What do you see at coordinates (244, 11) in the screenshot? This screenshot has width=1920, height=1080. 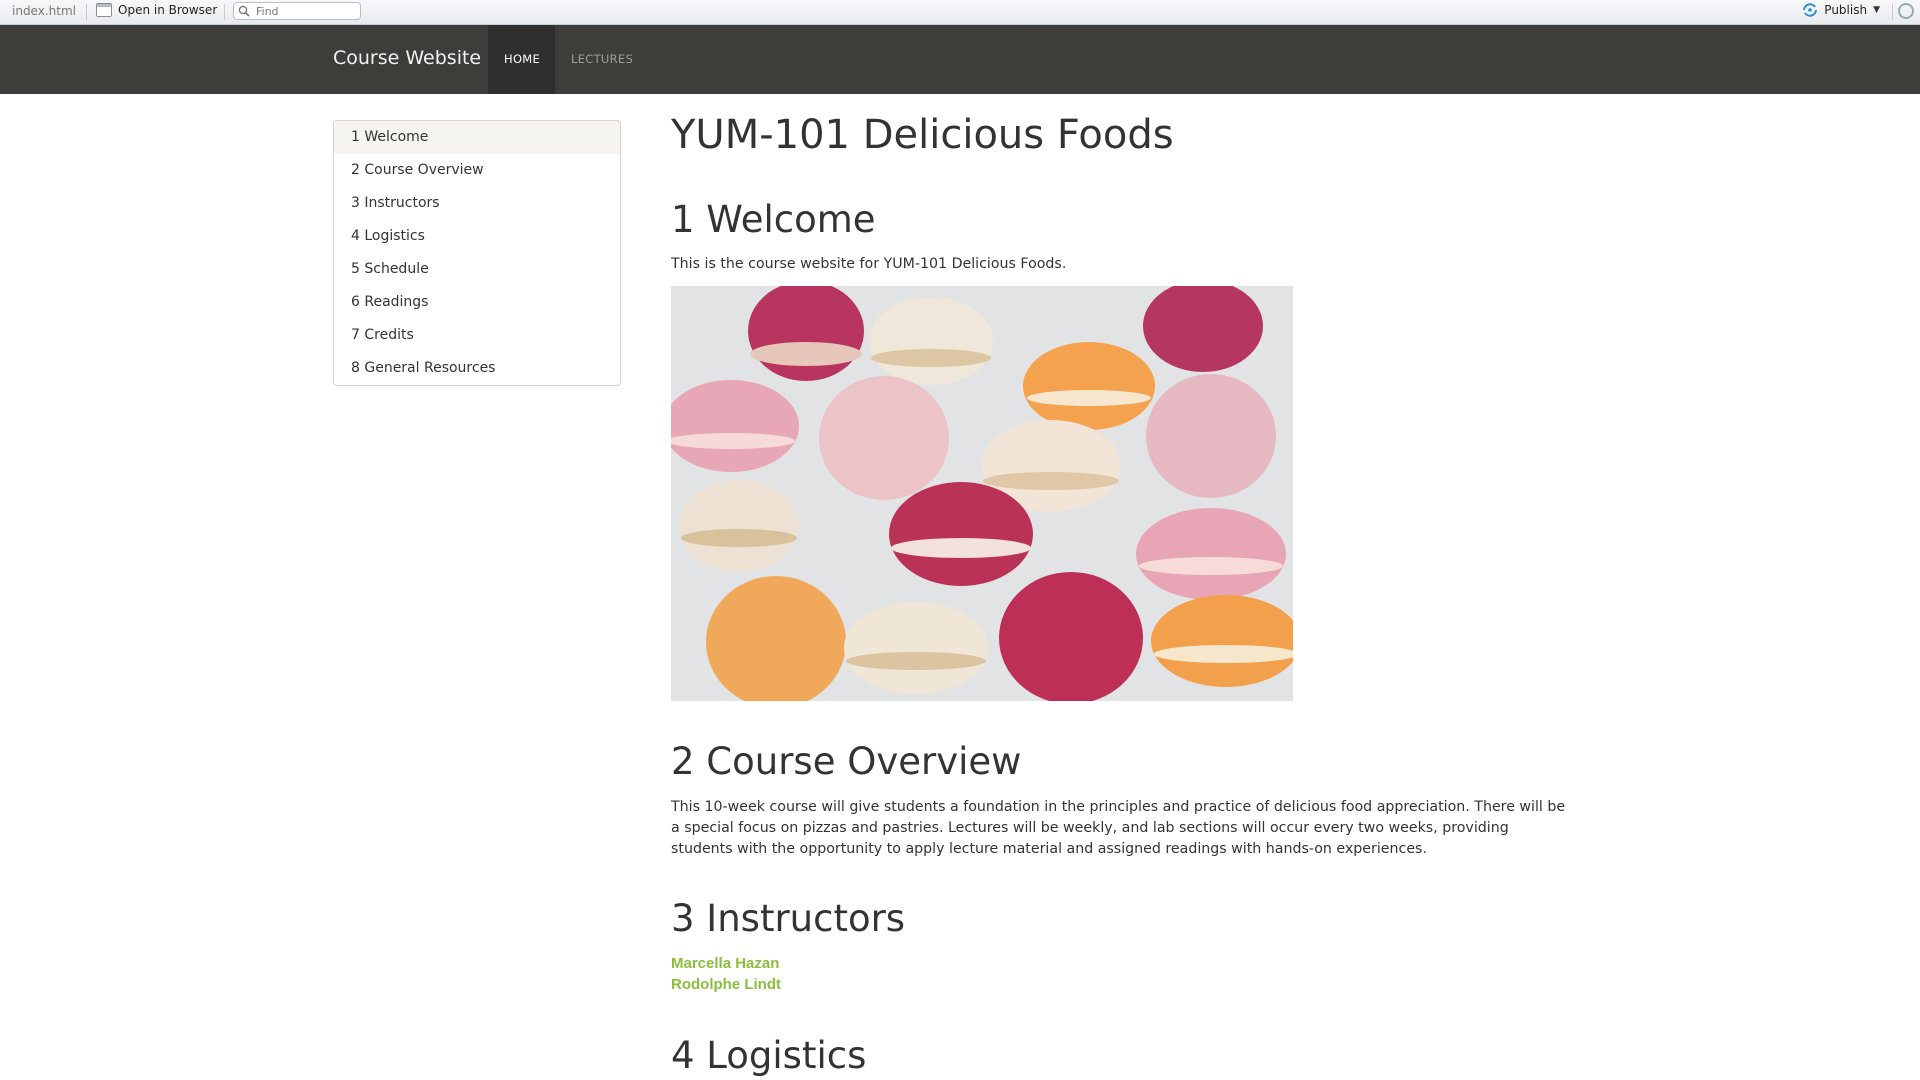 I see `search-icon` at bounding box center [244, 11].